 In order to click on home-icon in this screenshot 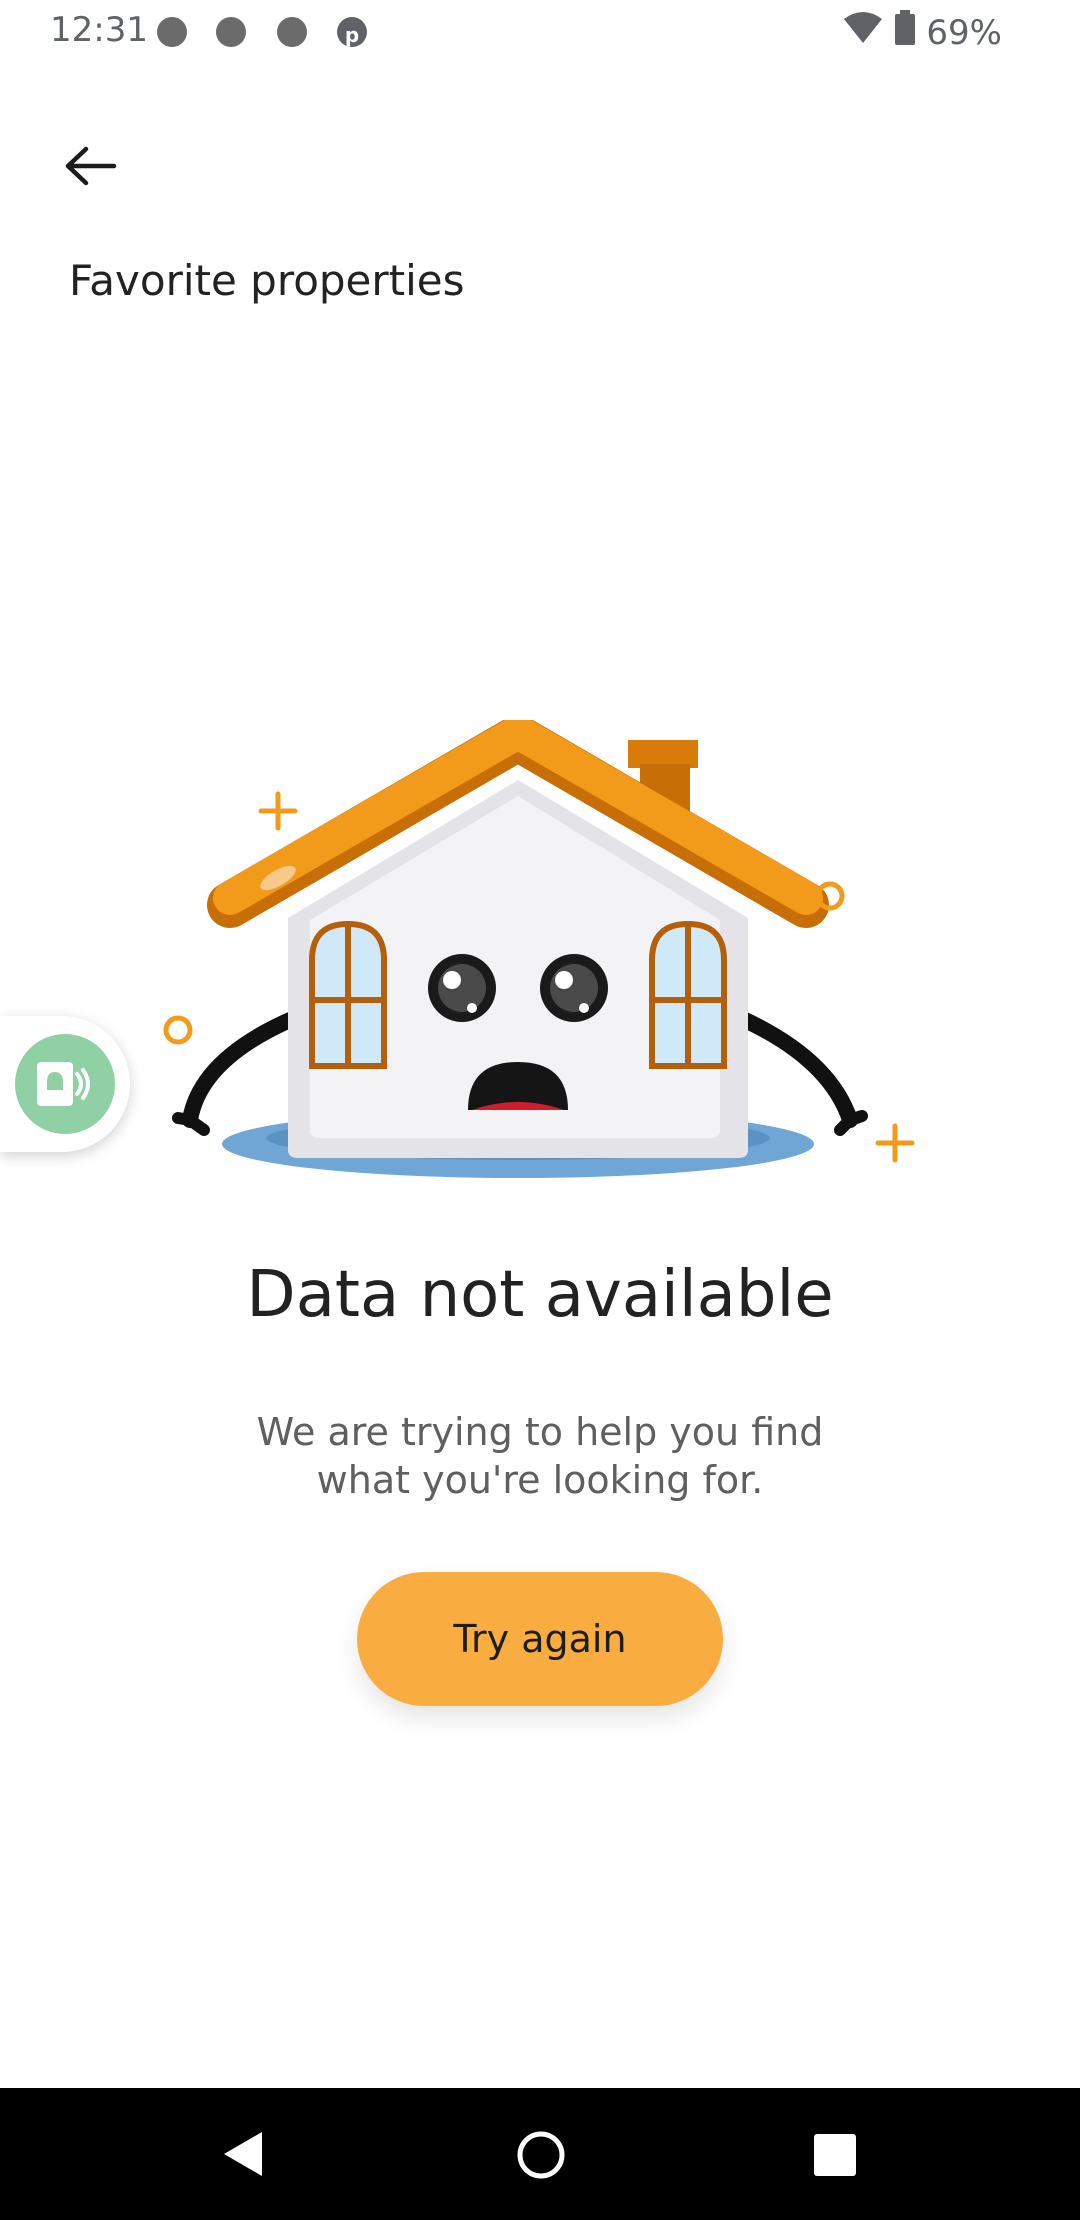, I will do `click(541, 2155)`.